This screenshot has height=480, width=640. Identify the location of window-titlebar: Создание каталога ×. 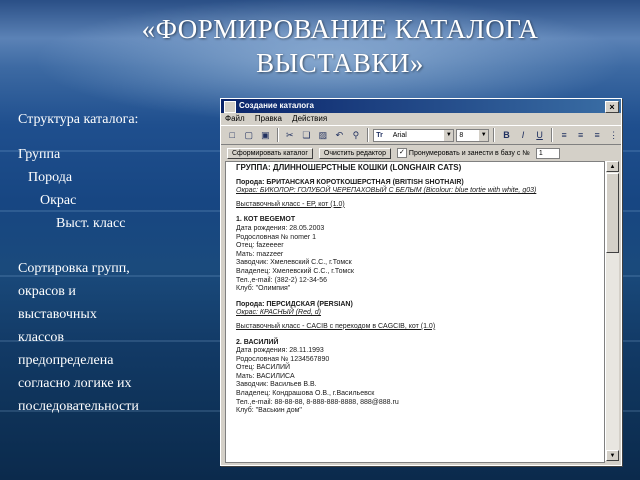
(421, 106).